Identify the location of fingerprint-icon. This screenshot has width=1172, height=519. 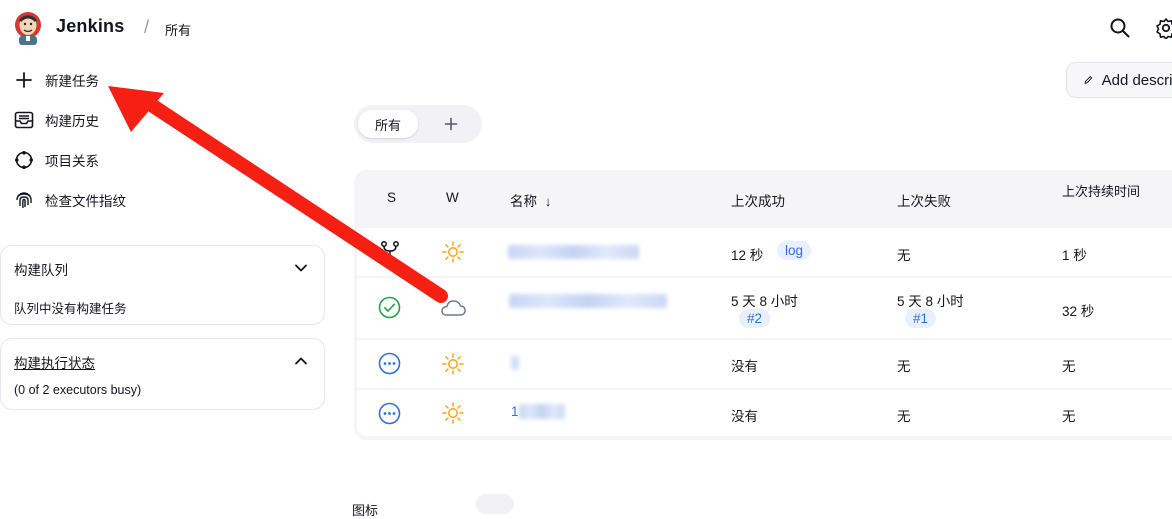
(24, 200).